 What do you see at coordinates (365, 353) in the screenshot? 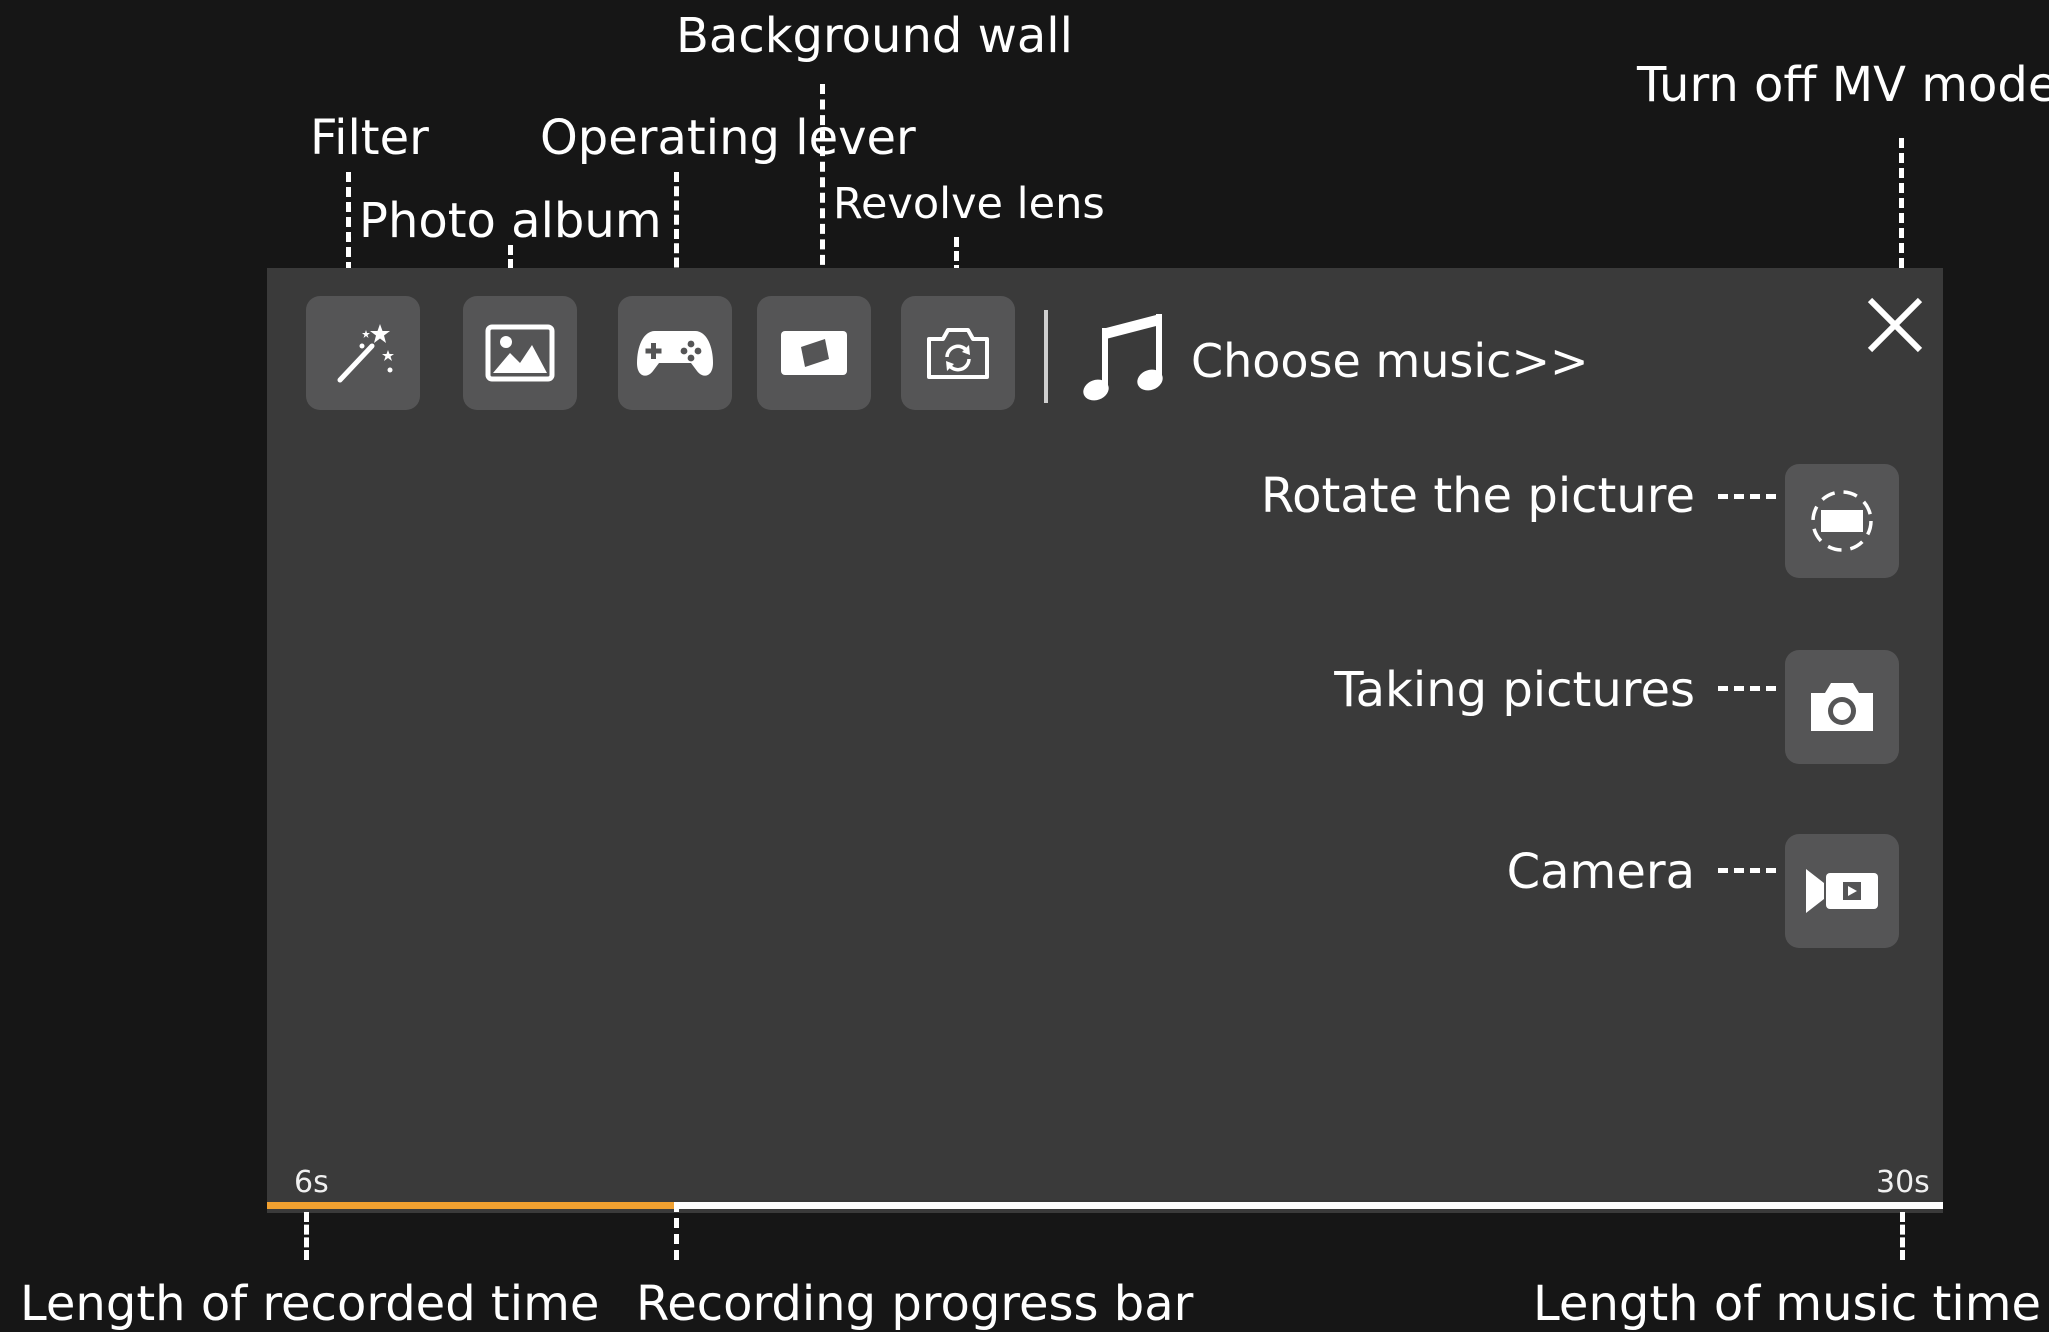
I see `magic-wand-icon` at bounding box center [365, 353].